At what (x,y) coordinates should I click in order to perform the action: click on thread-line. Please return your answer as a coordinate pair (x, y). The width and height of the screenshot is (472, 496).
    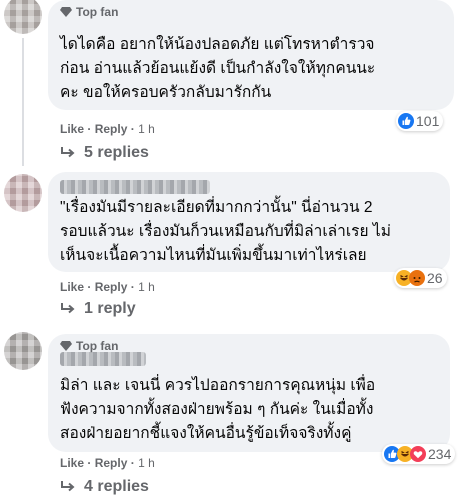
    Looking at the image, I should click on (23, 102).